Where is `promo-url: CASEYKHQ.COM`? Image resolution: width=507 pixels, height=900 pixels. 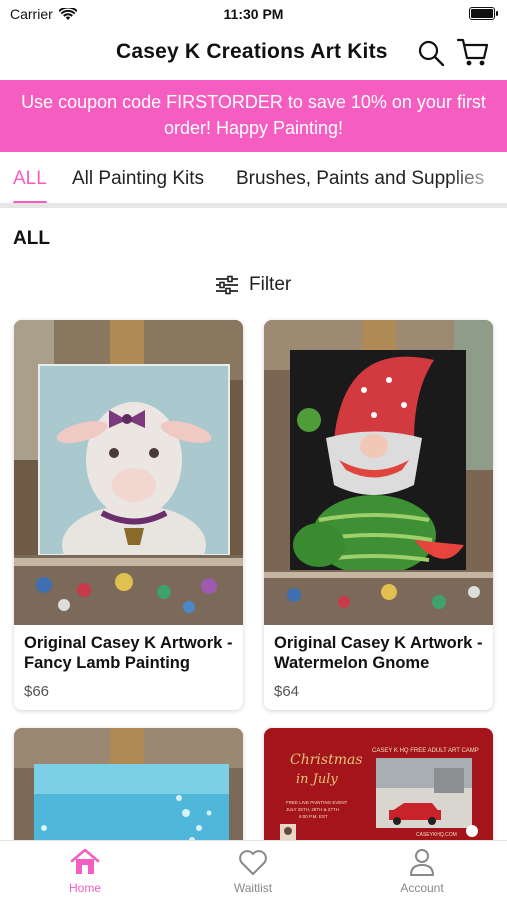 promo-url: CASEYKHQ.COM is located at coordinates (436, 835).